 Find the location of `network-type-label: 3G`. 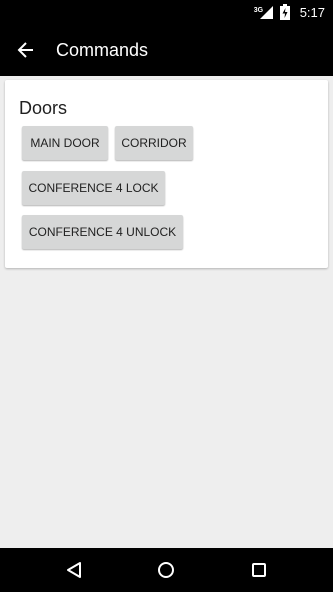

network-type-label: 3G is located at coordinates (258, 10).